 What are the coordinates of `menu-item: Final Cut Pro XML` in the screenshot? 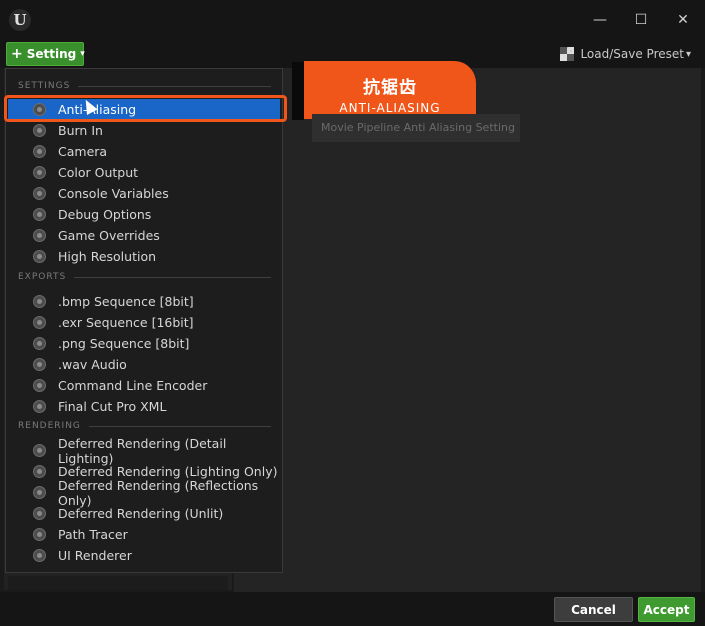 It's located at (144, 406).